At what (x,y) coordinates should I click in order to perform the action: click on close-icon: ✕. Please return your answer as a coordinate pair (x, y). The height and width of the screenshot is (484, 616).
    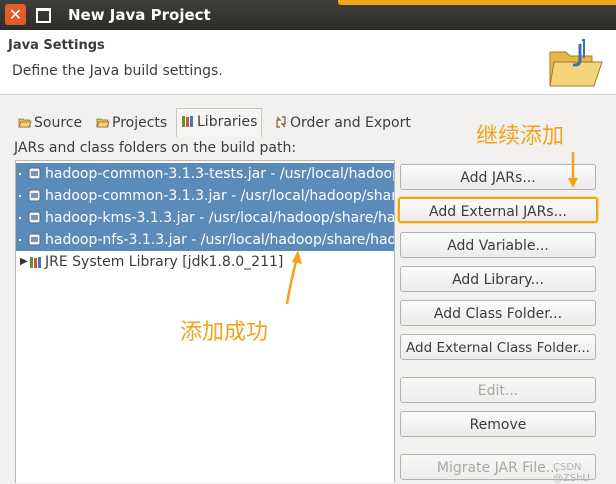
    Looking at the image, I should click on (15, 14).